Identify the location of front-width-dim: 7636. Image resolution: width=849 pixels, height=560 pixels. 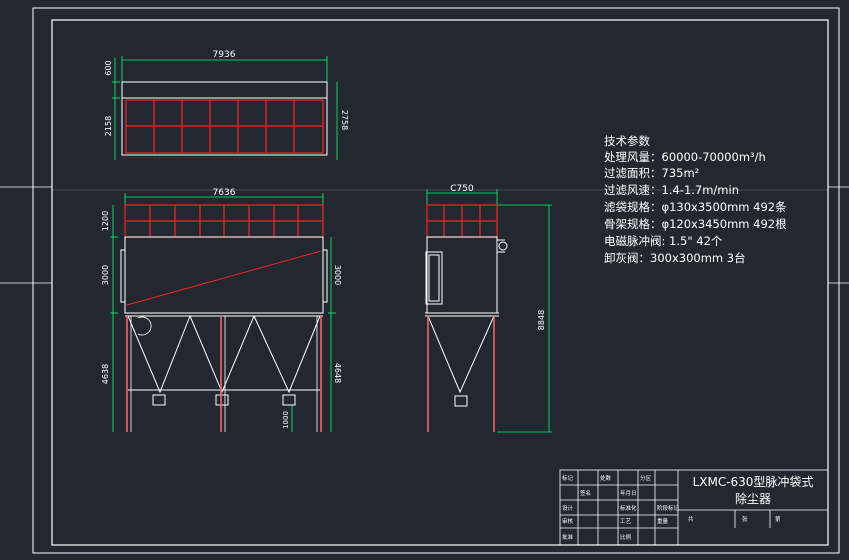
(224, 193).